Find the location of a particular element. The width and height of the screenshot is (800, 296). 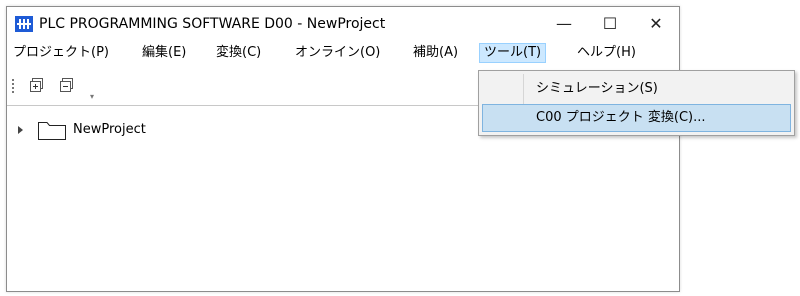

menu-item-simulation: シミュレーション(S) is located at coordinates (636, 89).